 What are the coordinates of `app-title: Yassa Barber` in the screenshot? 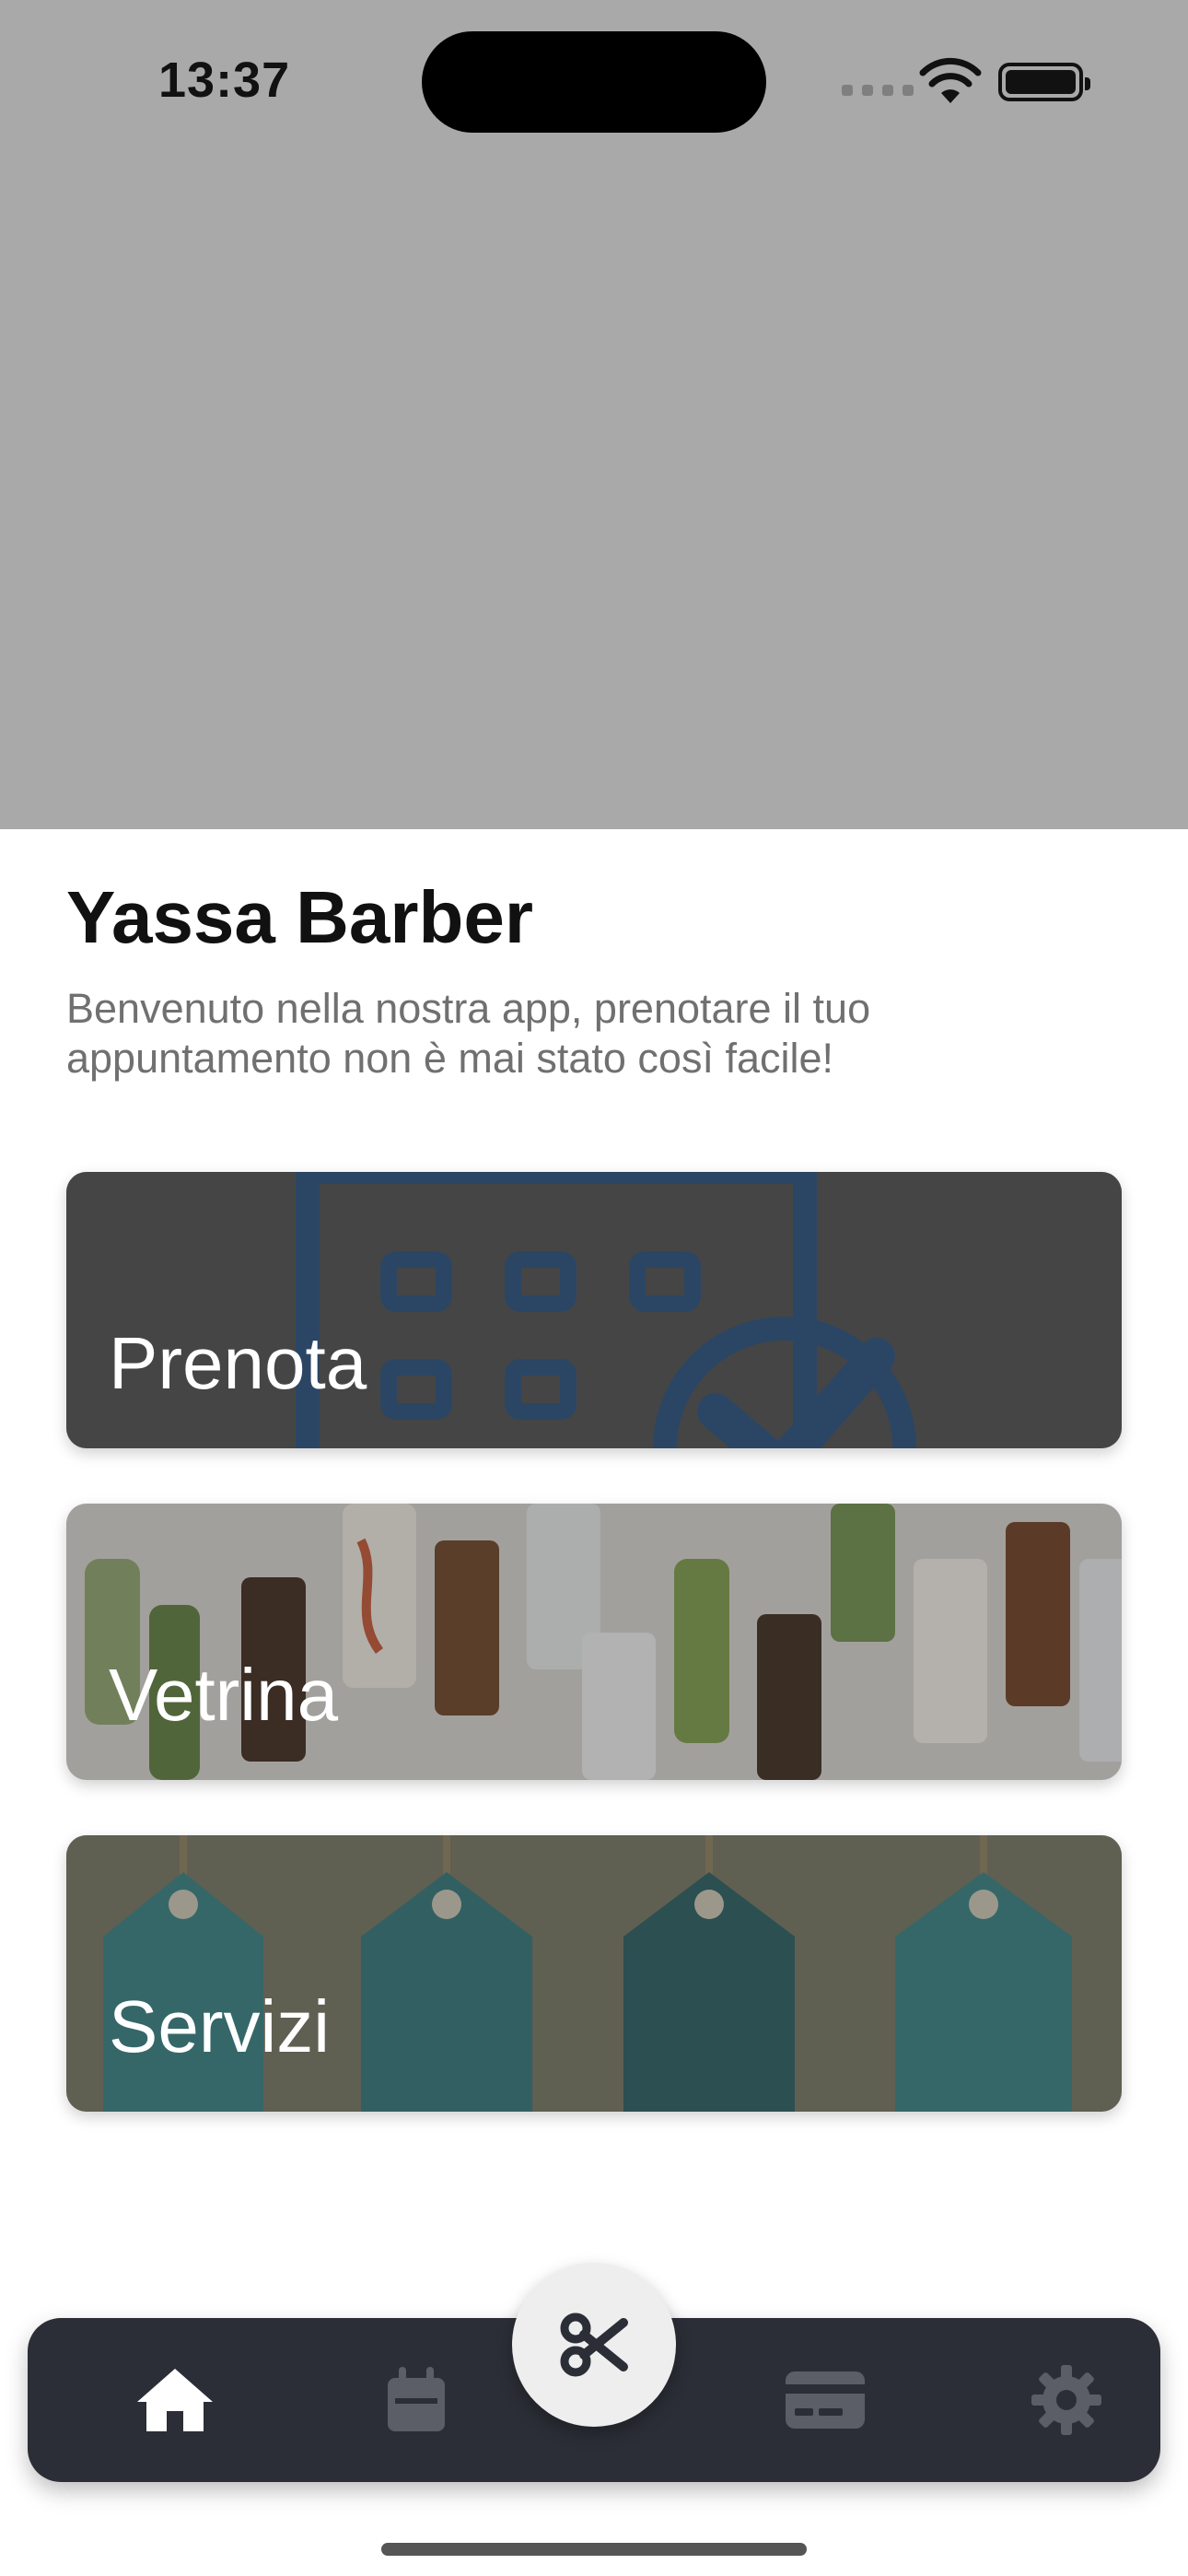 It's located at (300, 917).